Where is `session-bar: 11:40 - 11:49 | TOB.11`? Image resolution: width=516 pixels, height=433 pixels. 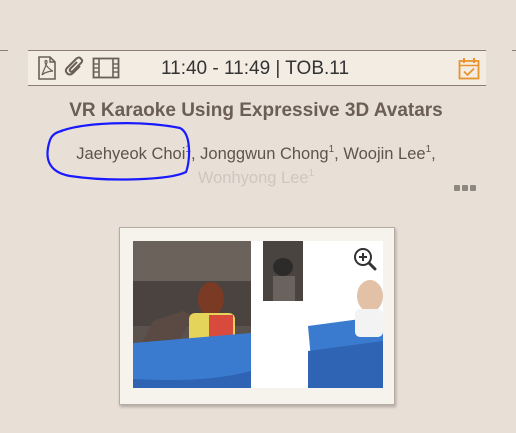
session-bar: 11:40 - 11:49 | TOB.11 is located at coordinates (257, 68).